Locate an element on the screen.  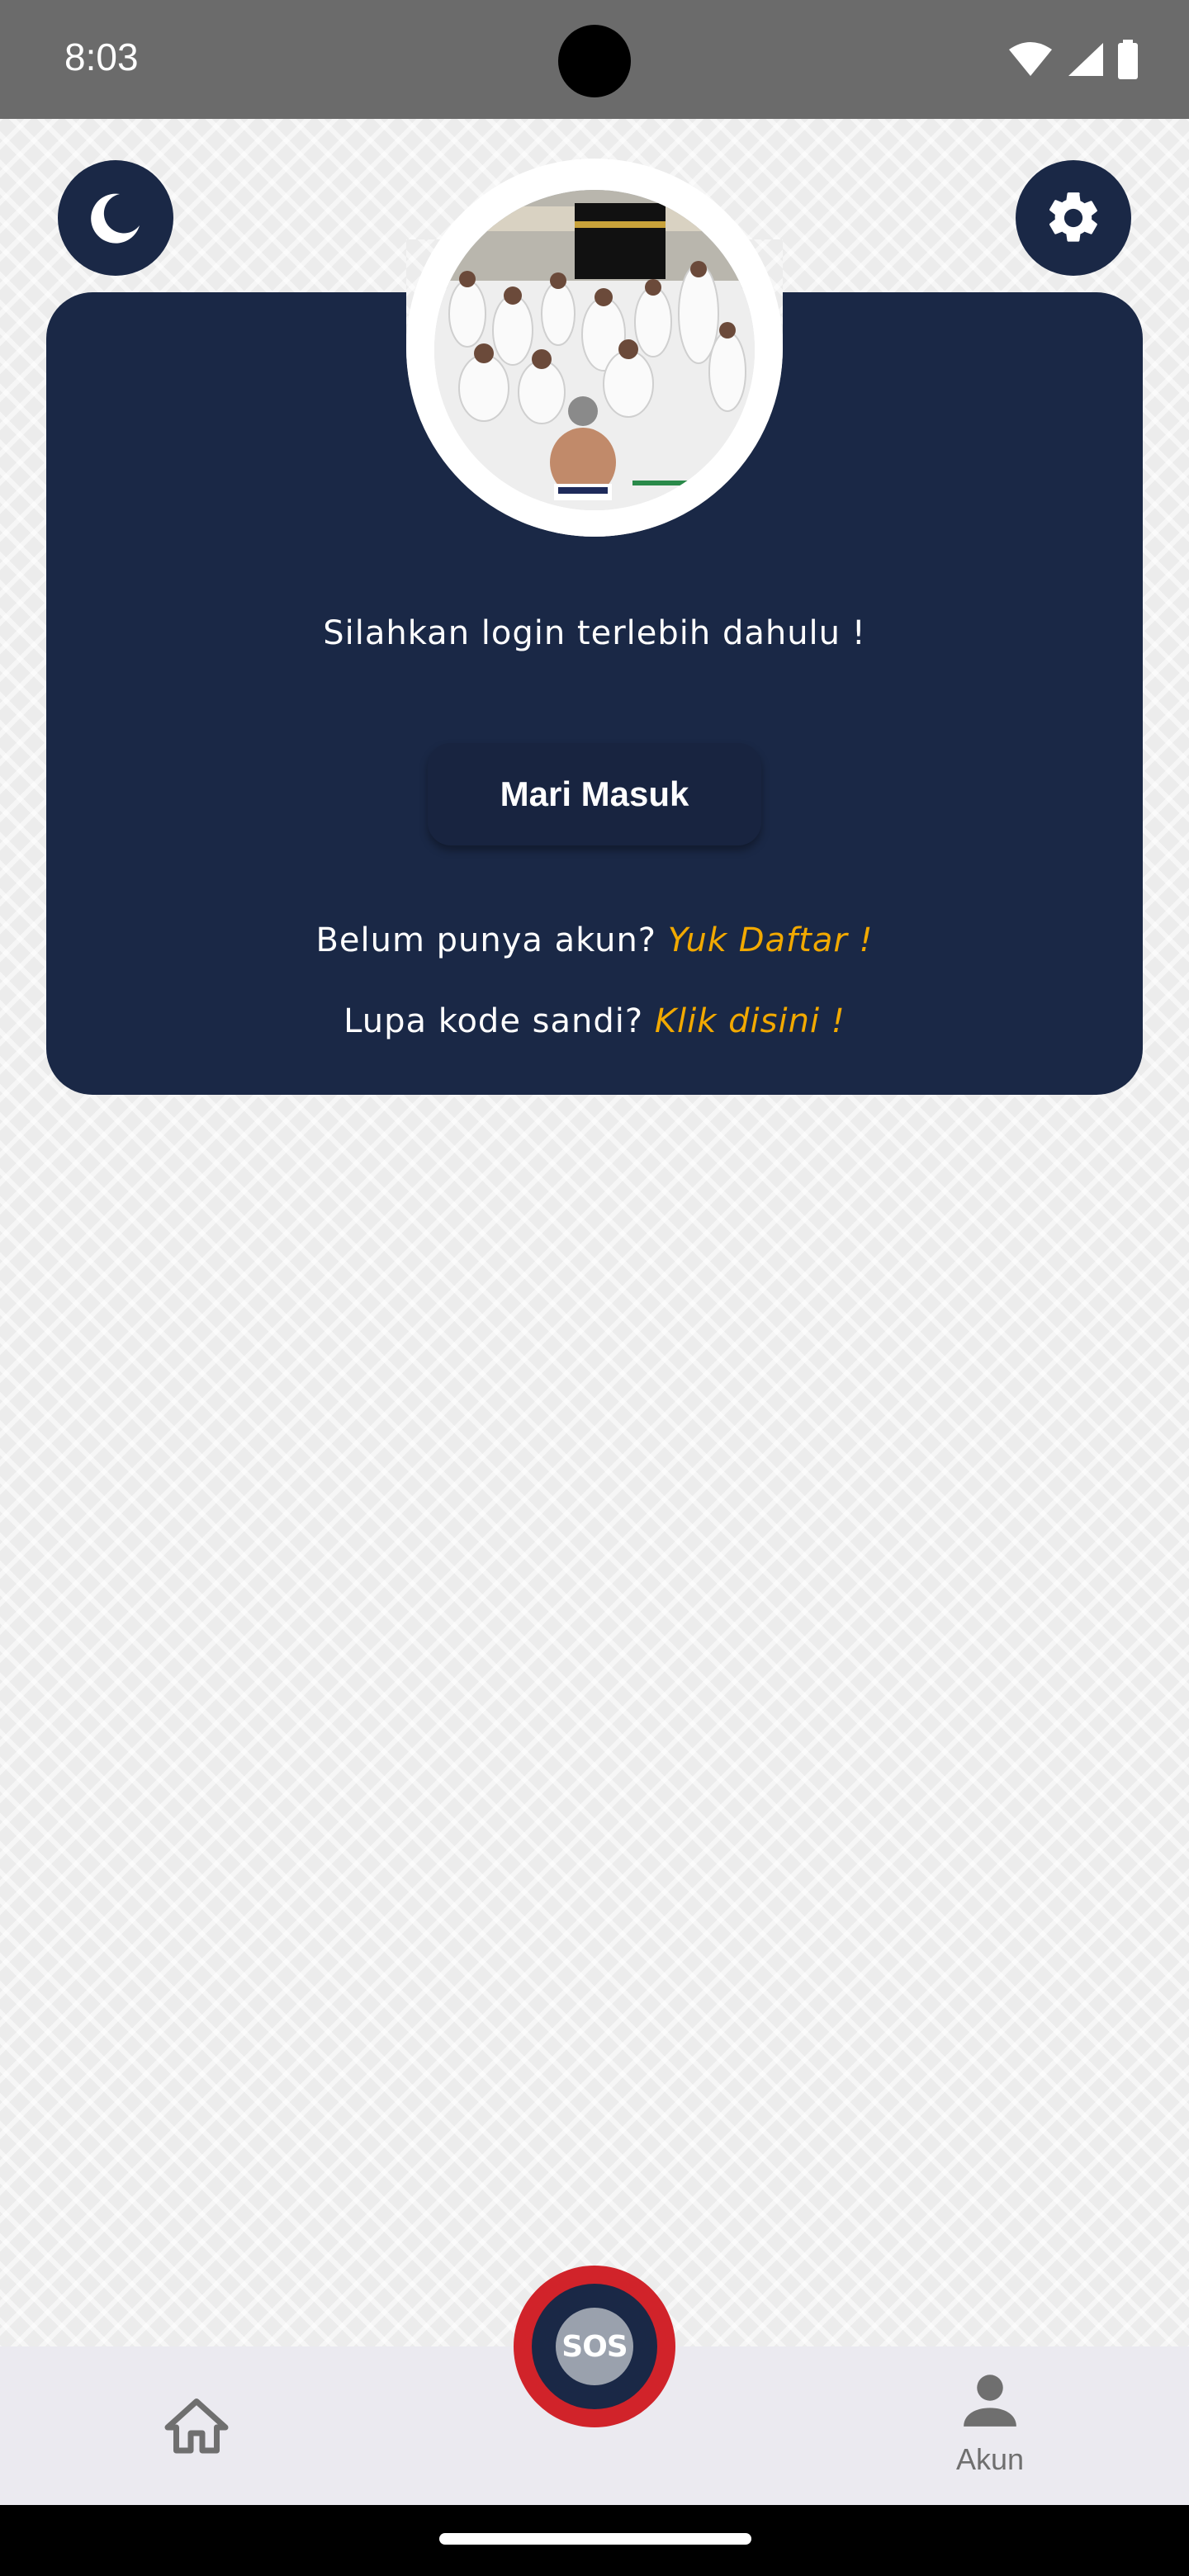
sos-button: SOS is located at coordinates (594, 2346).